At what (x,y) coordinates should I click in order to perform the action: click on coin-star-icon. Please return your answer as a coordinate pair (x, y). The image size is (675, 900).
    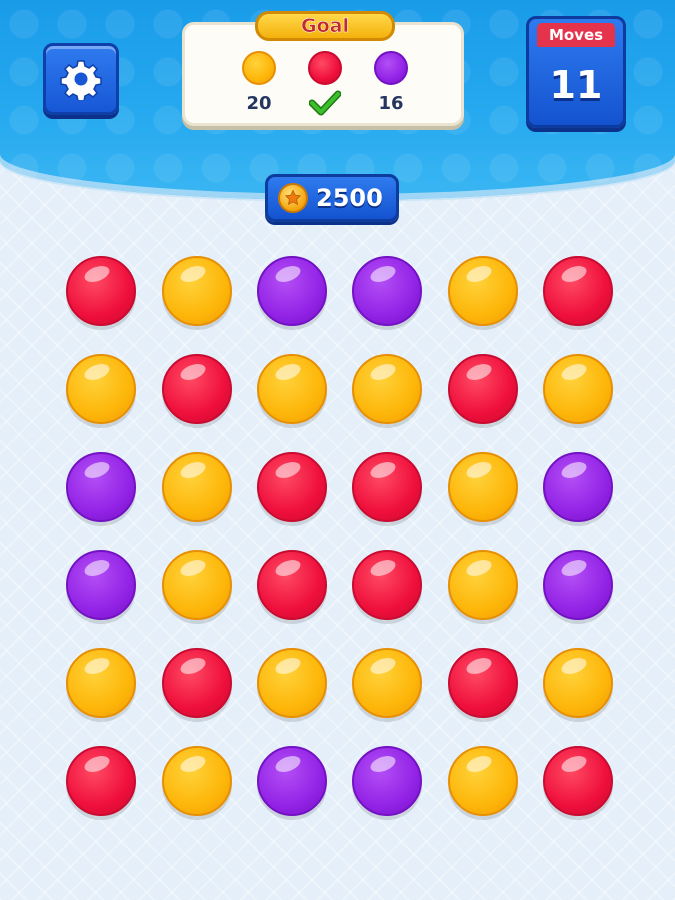
    Looking at the image, I should click on (293, 198).